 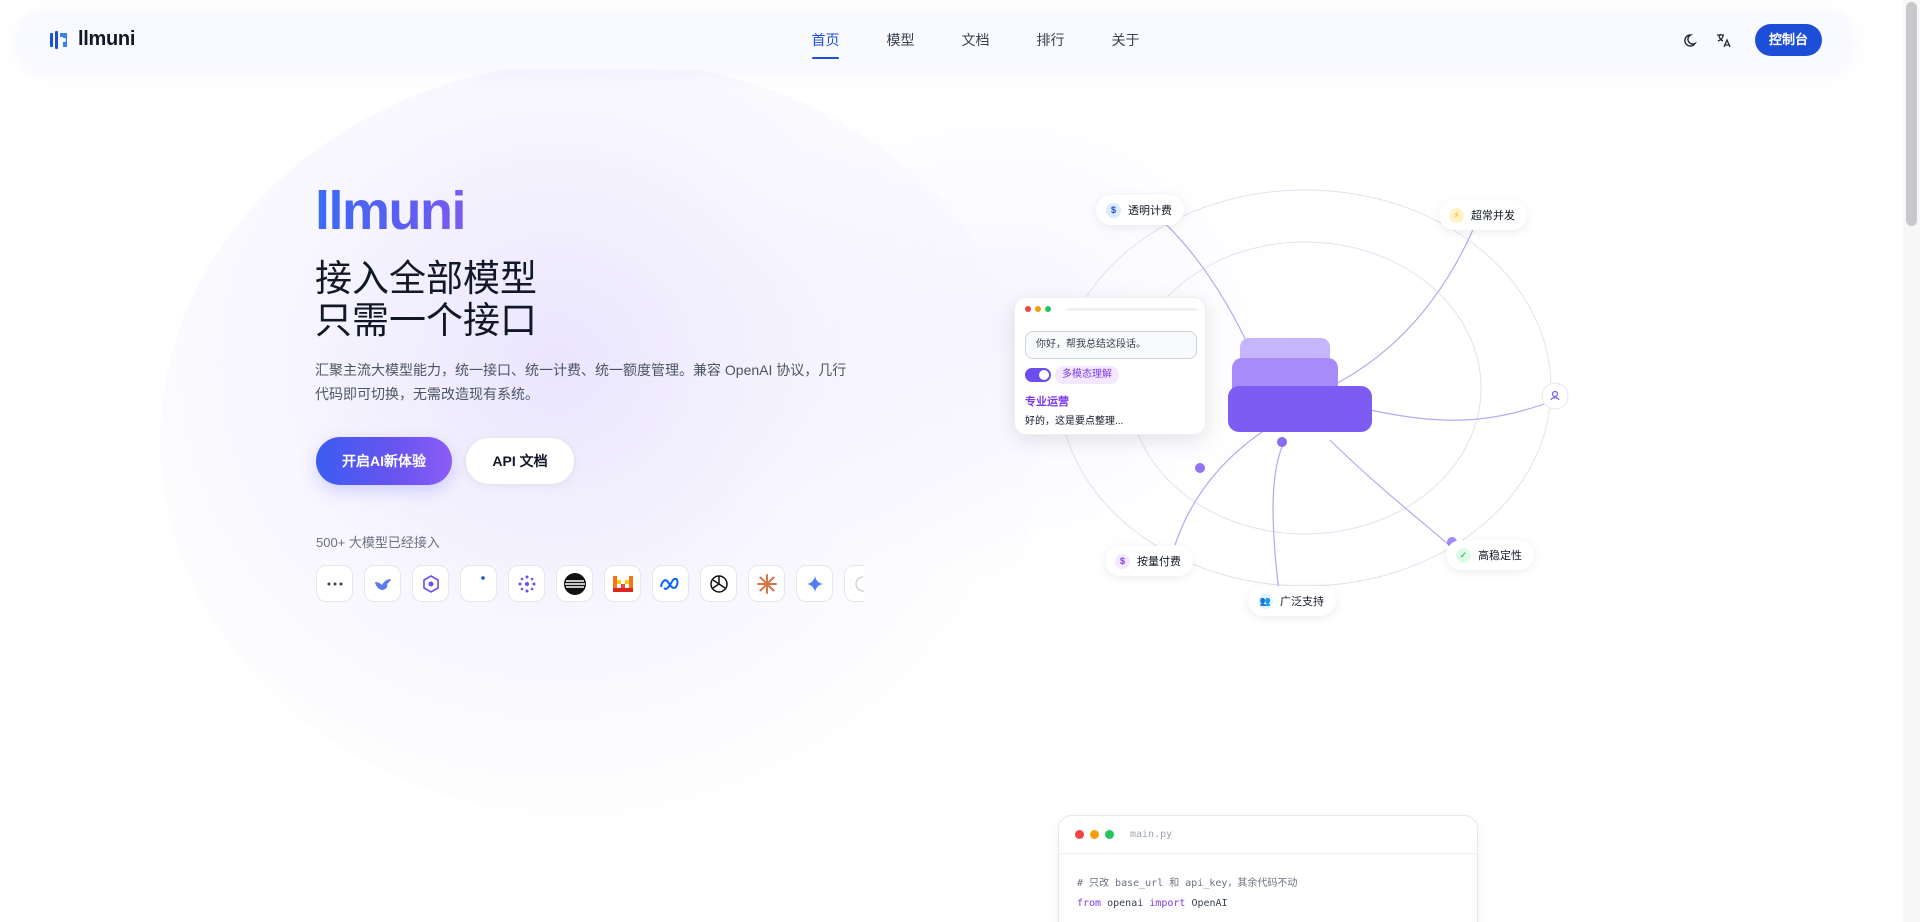 What do you see at coordinates (1038, 375) in the screenshot?
I see `multimodal-toggle` at bounding box center [1038, 375].